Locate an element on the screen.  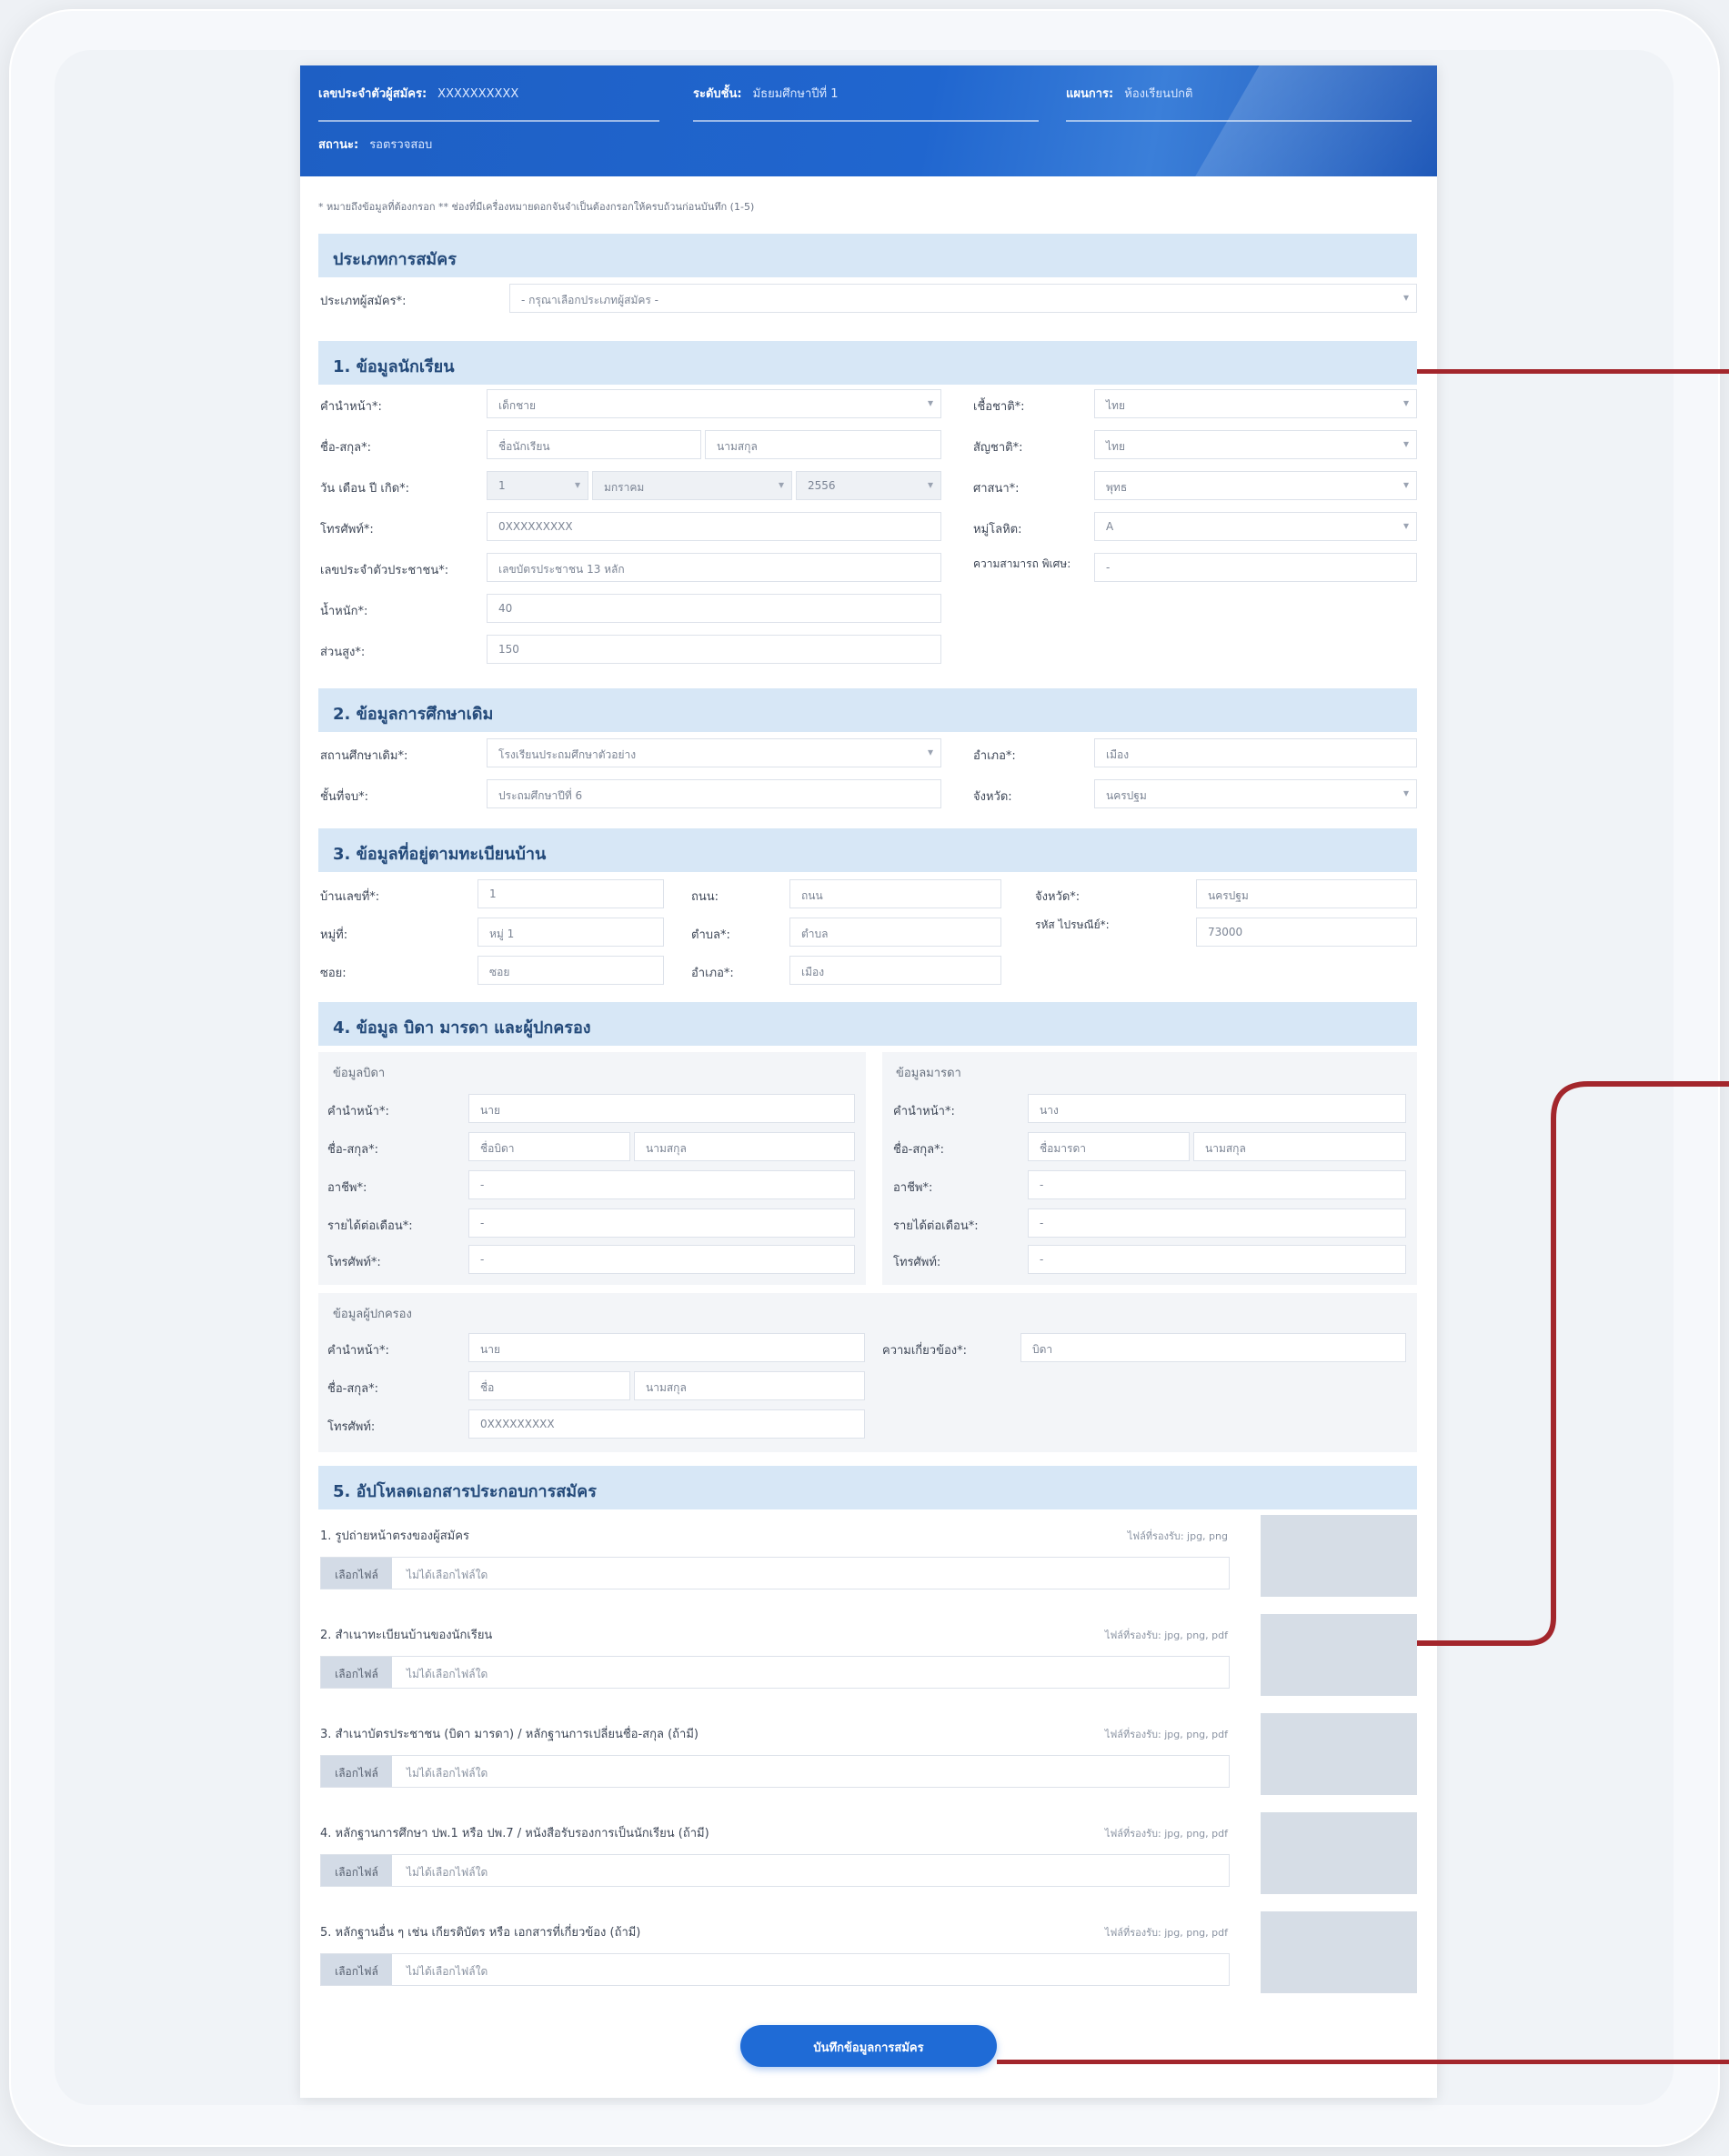
applicant-type-label: ประเภทผู้สมัคร*: is located at coordinates (363, 301).